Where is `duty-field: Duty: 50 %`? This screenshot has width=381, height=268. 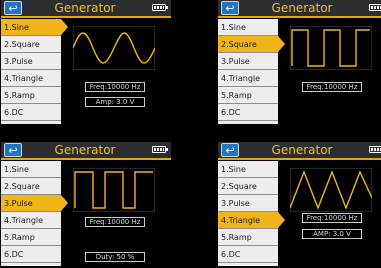
duty-field: Duty: 50 % is located at coordinates (115, 257).